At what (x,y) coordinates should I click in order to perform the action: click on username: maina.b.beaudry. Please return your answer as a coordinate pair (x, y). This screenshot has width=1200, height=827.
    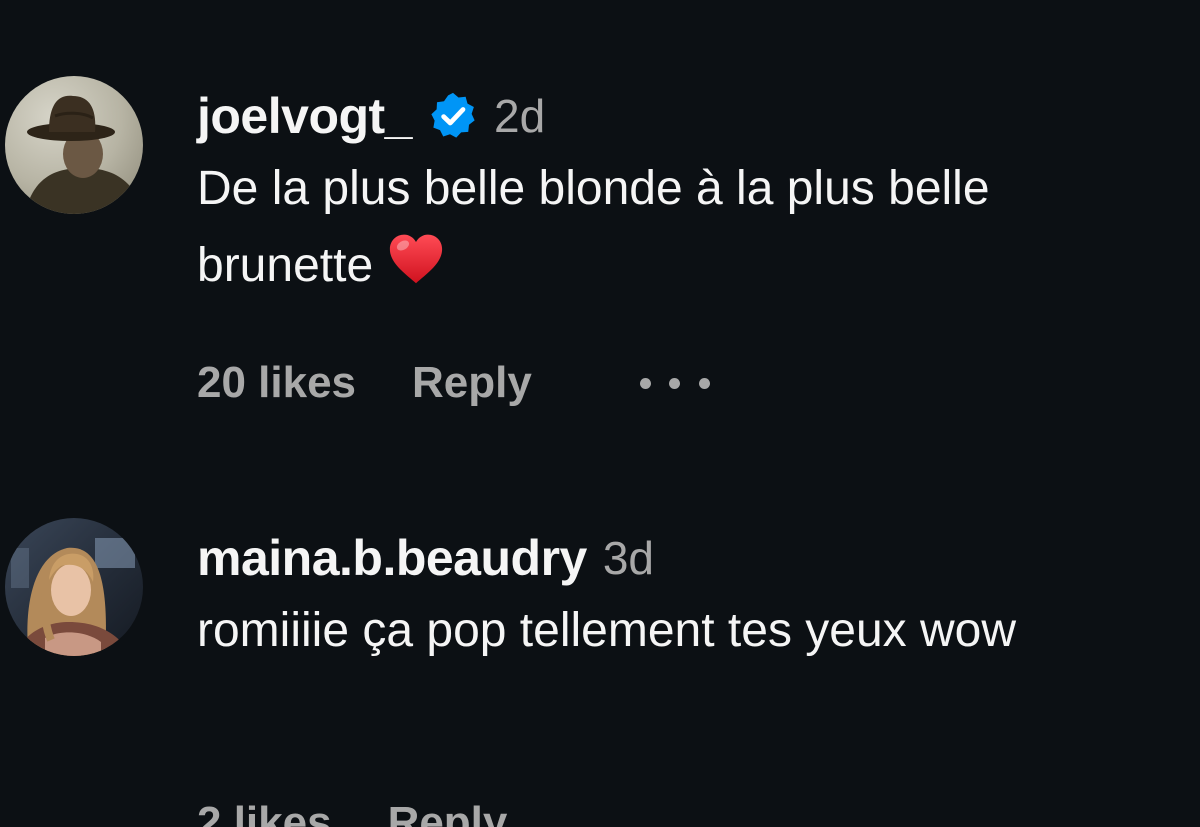
    Looking at the image, I should click on (392, 558).